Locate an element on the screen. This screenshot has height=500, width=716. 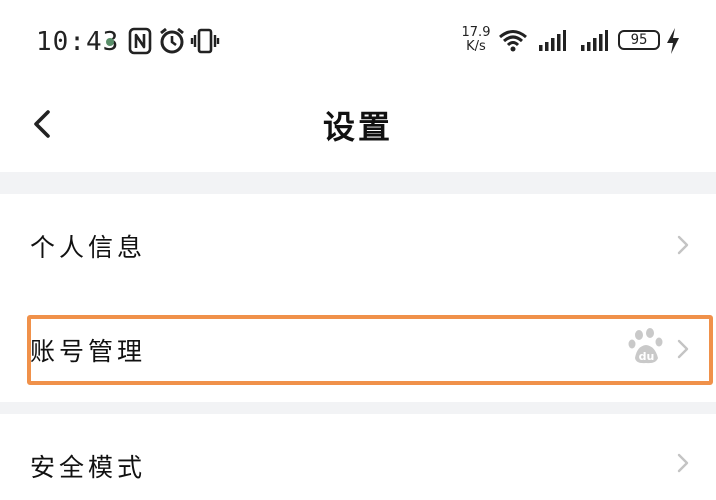
svg-text: du is located at coordinates (647, 356).